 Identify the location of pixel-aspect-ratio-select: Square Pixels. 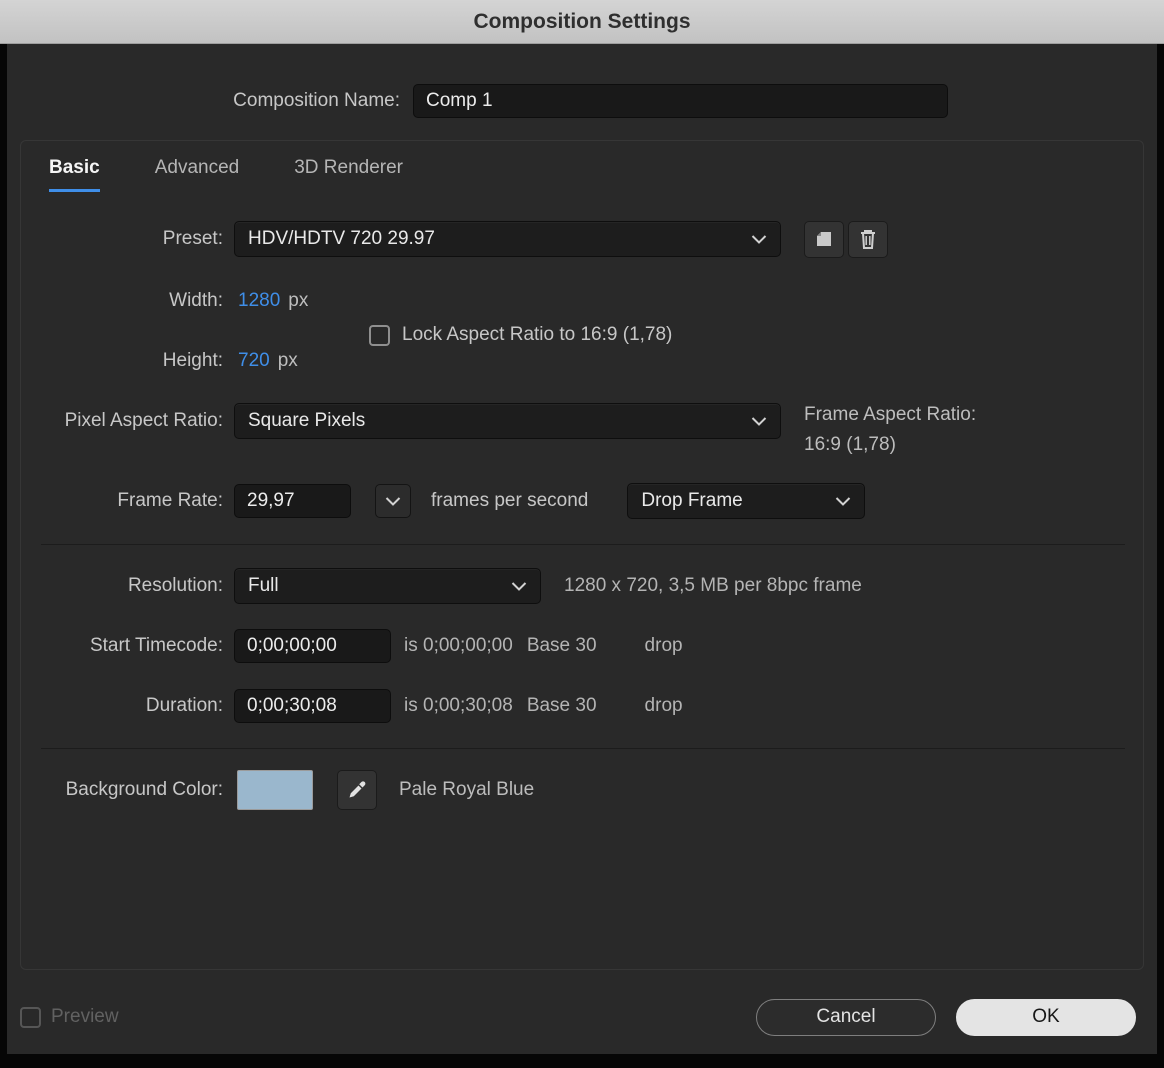
(507, 421).